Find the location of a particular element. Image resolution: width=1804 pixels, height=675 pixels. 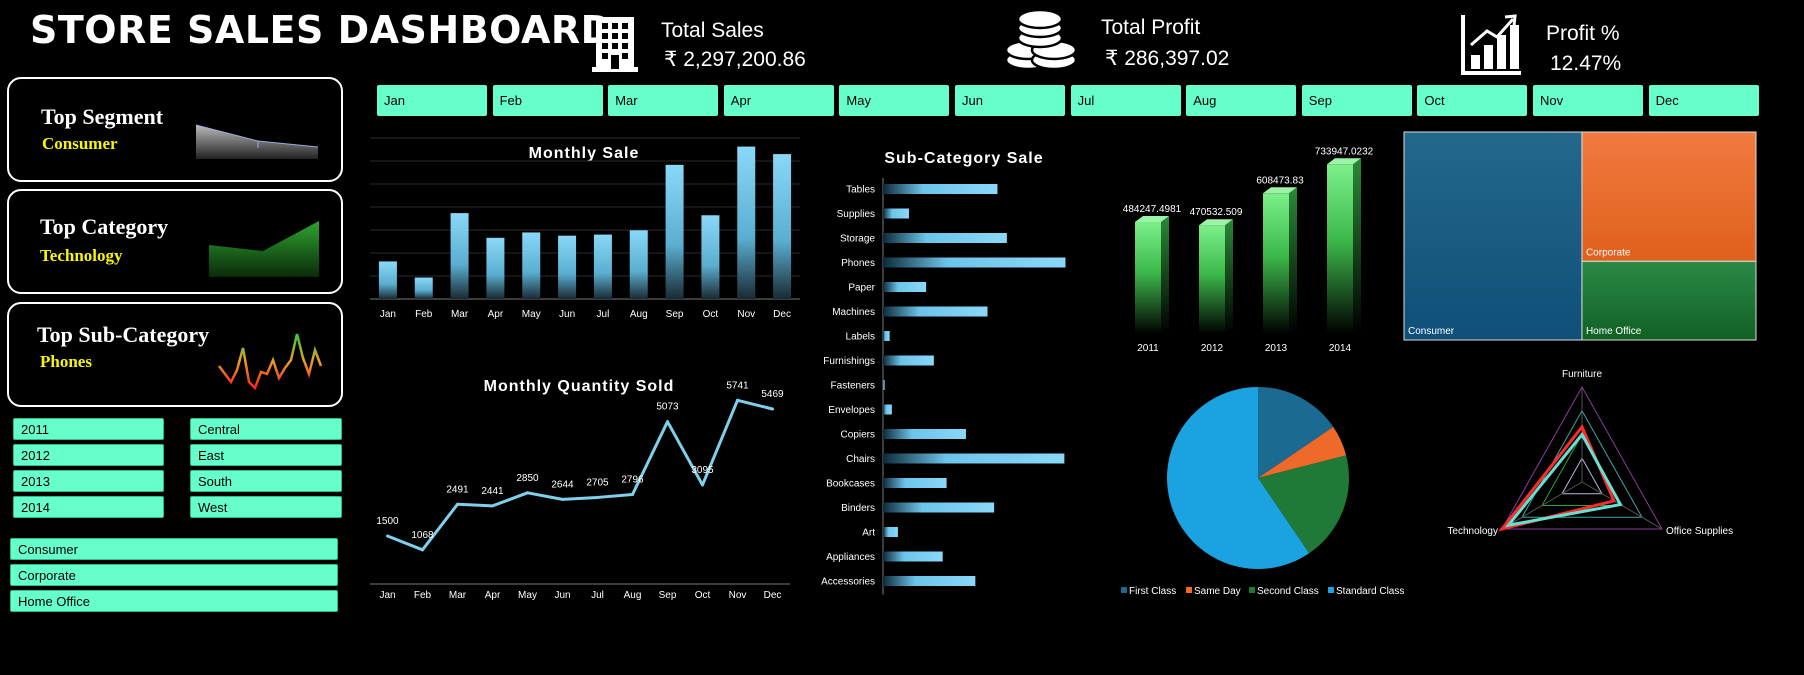

monthly-sale-tick-label: Jun is located at coordinates (567, 314).